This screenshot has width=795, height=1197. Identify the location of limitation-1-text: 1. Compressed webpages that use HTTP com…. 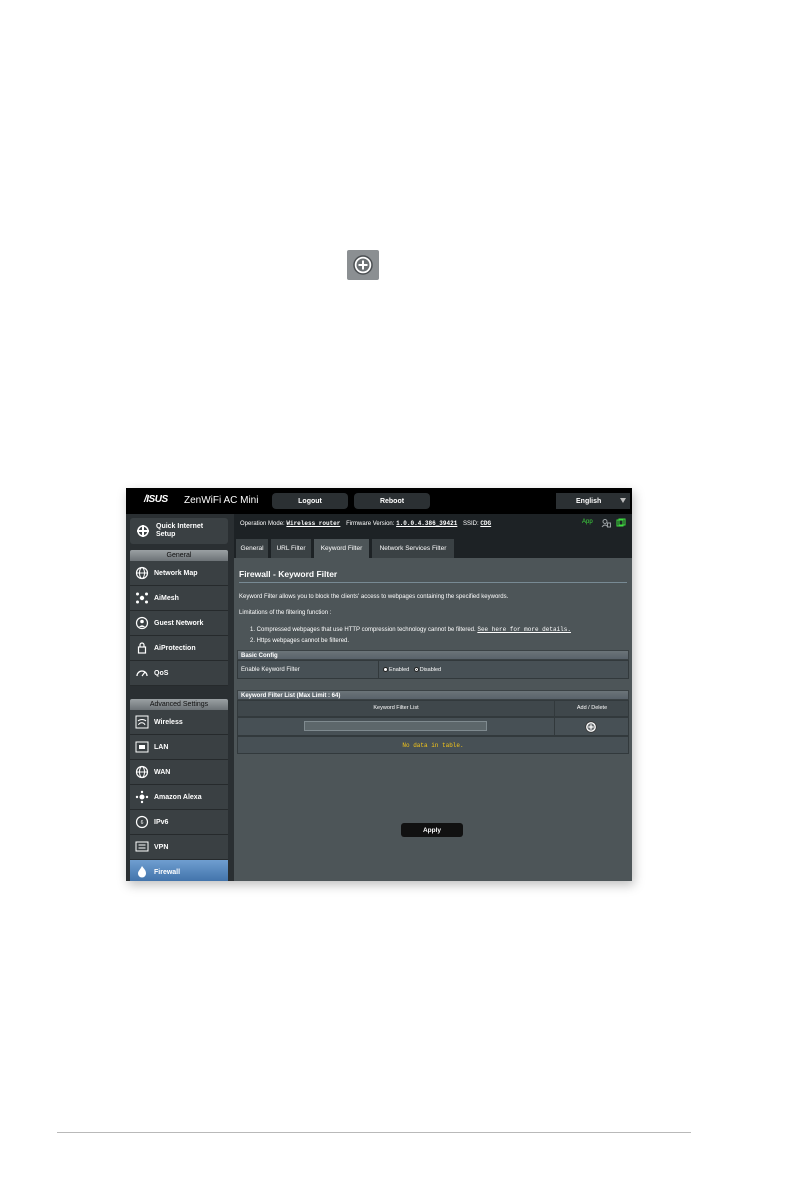
(363, 630).